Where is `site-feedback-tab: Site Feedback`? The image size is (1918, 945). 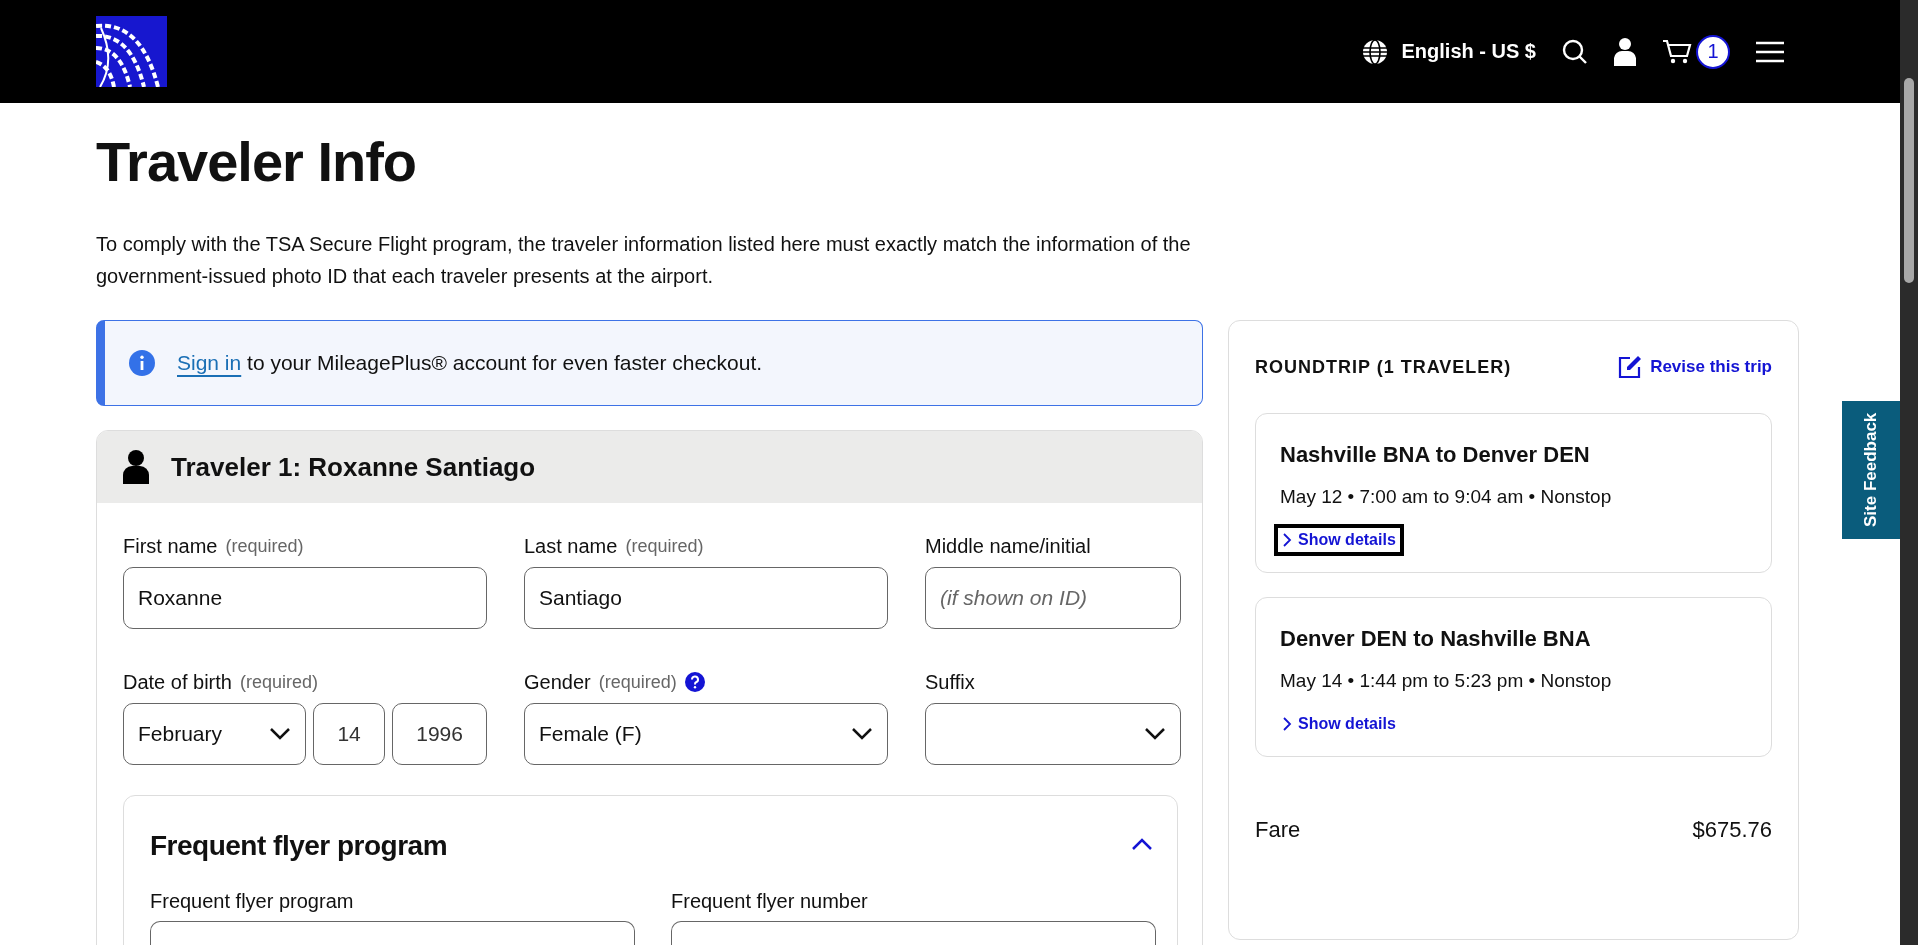
site-feedback-tab: Site Feedback is located at coordinates (1871, 470).